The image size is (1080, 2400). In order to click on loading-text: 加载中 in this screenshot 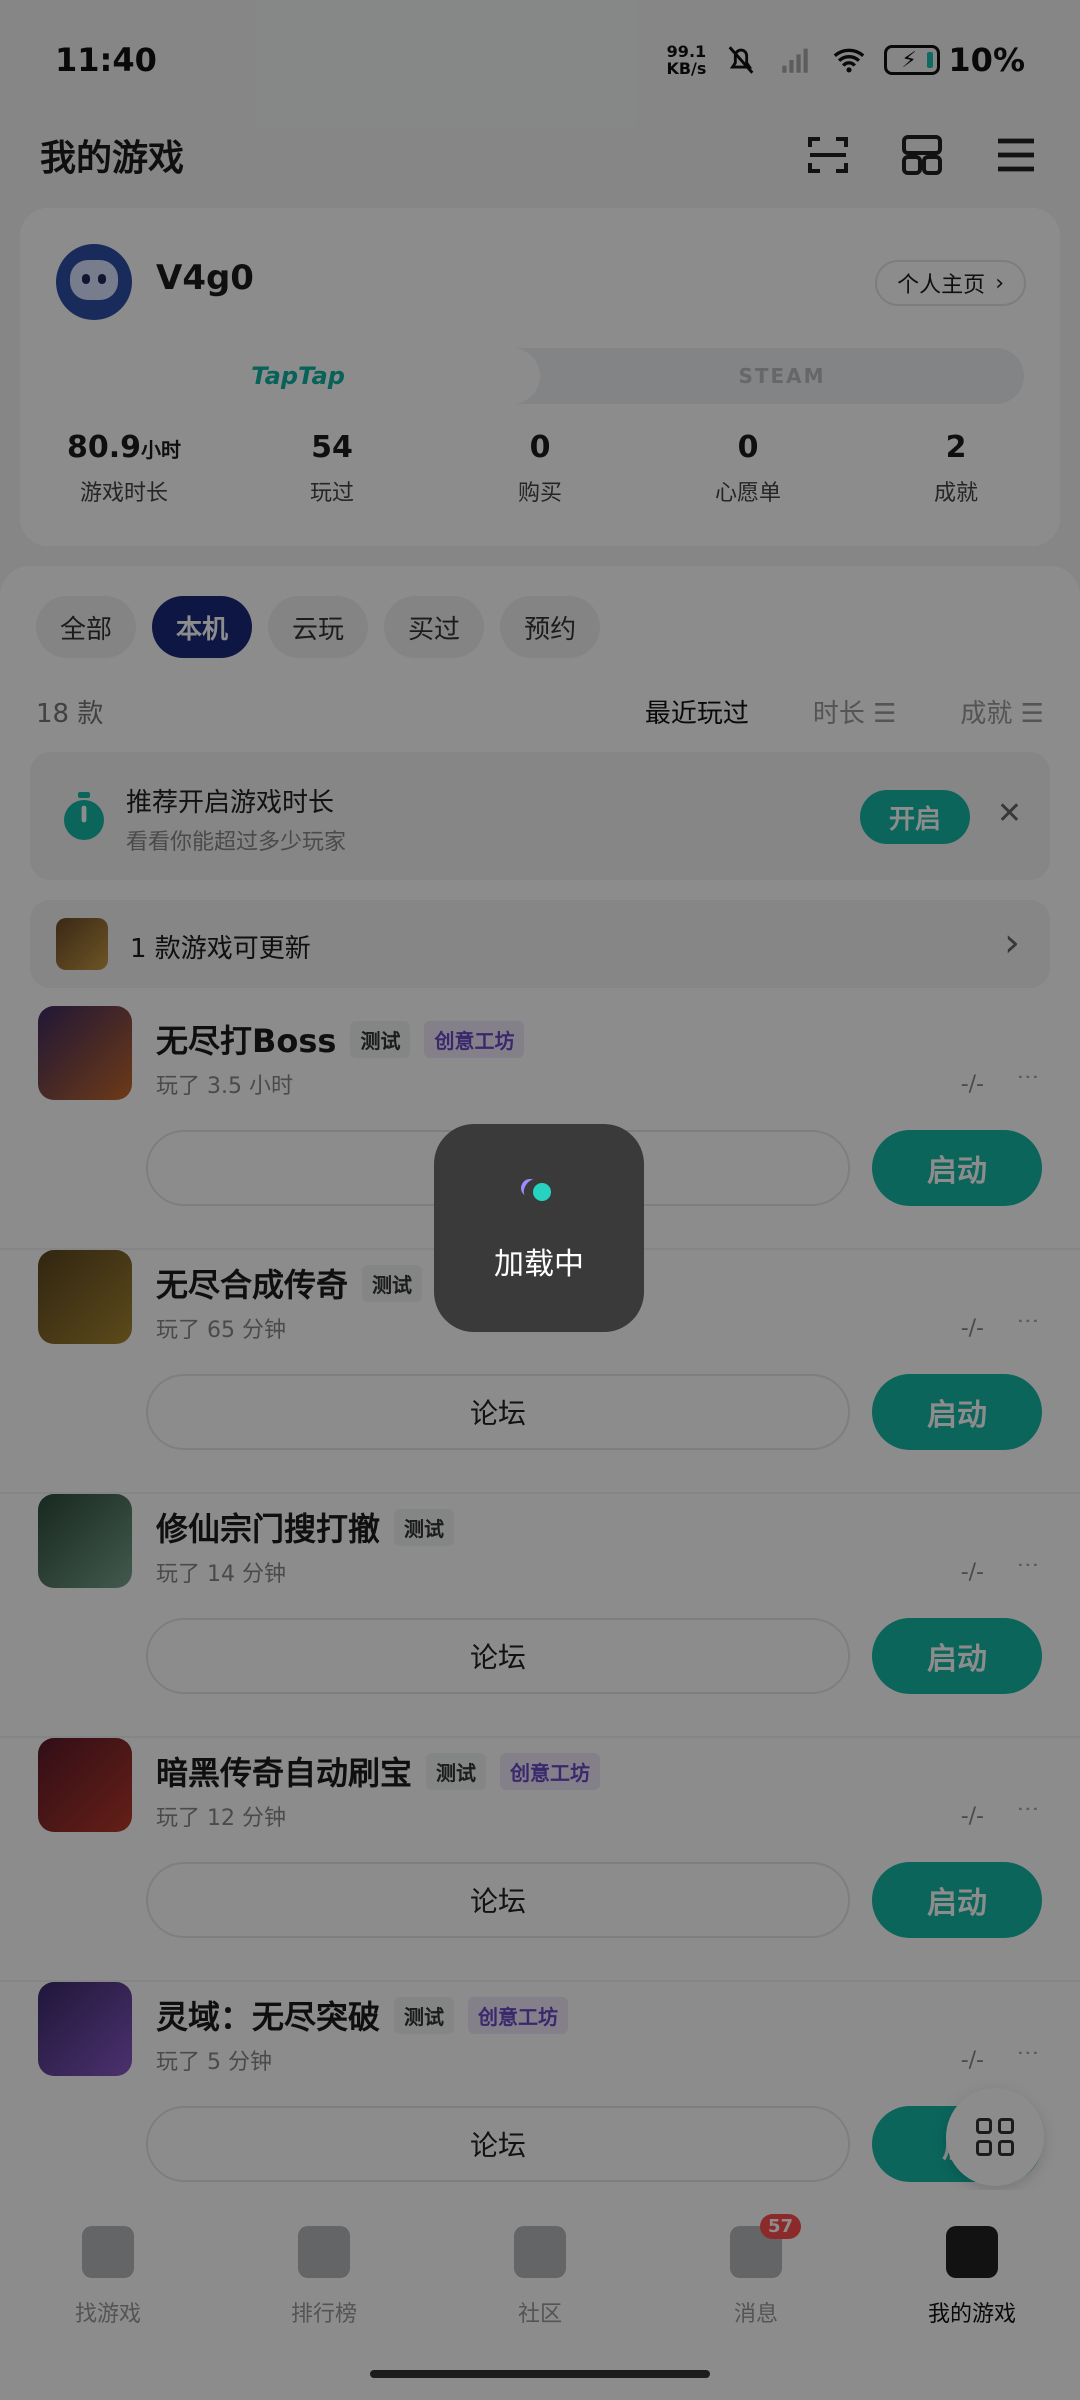, I will do `click(539, 1264)`.